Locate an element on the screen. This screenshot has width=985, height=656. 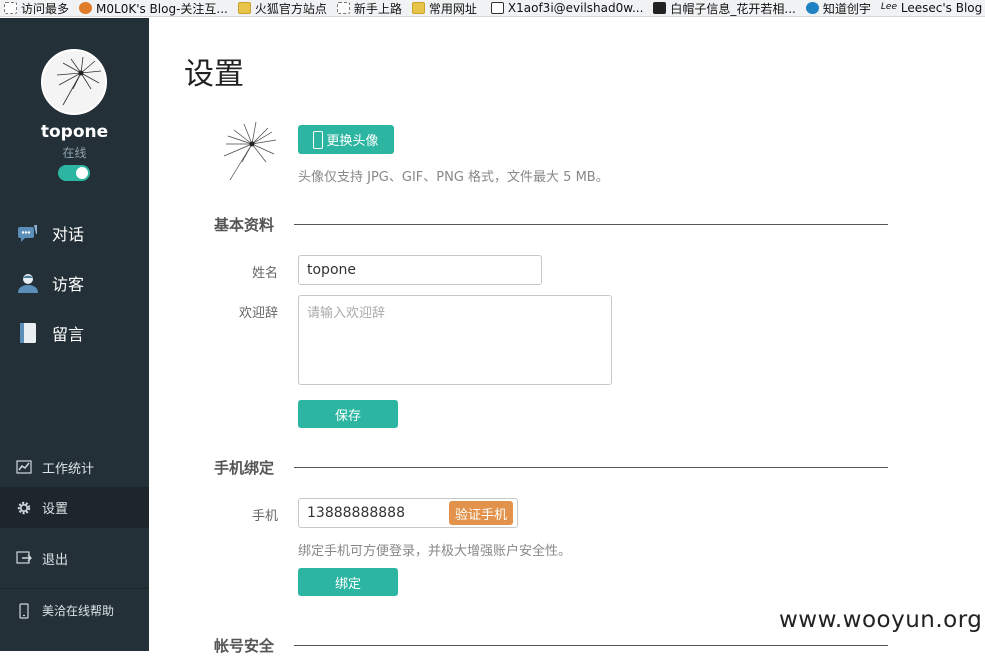
message-book-icon is located at coordinates (28, 333).